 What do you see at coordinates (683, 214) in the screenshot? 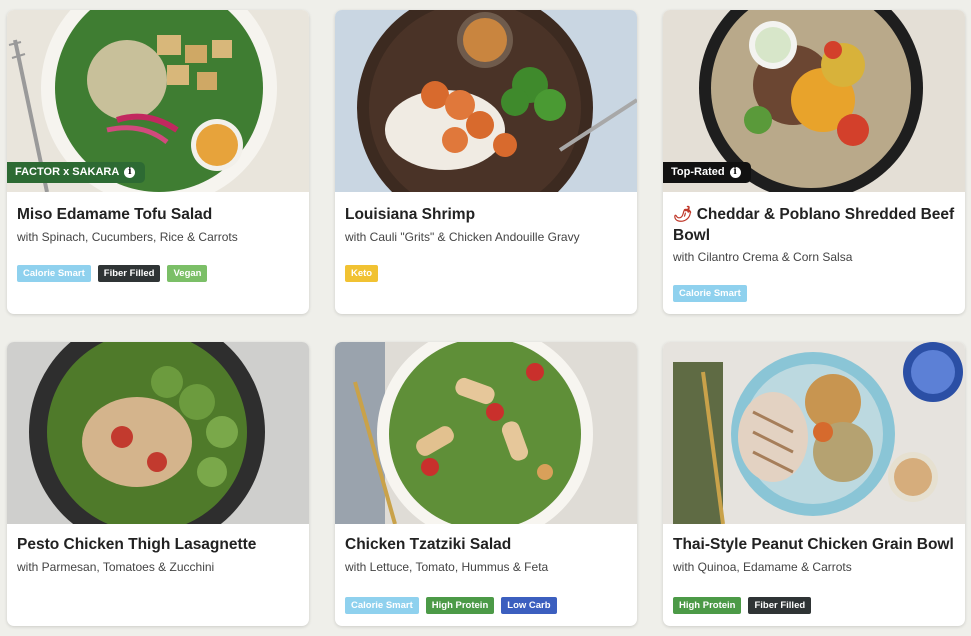
I see `chili-pepper-icon: 🌶` at bounding box center [683, 214].